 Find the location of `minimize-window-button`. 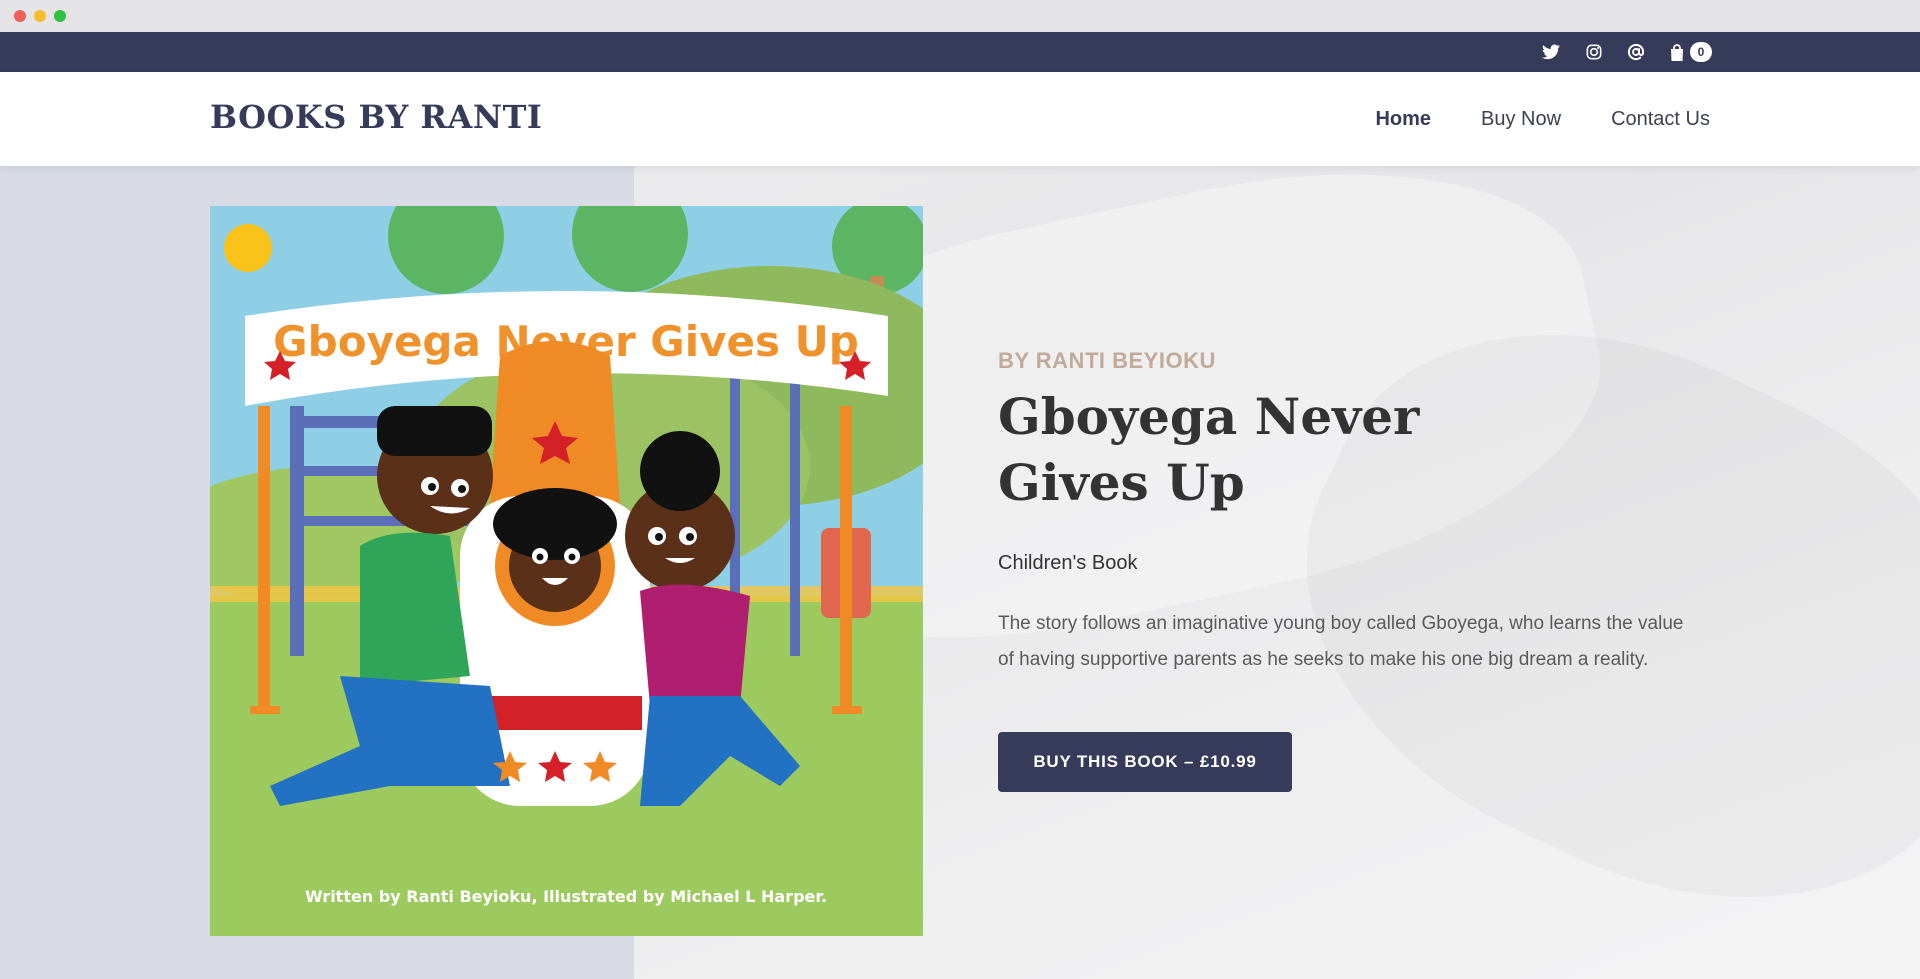

minimize-window-button is located at coordinates (40, 16).